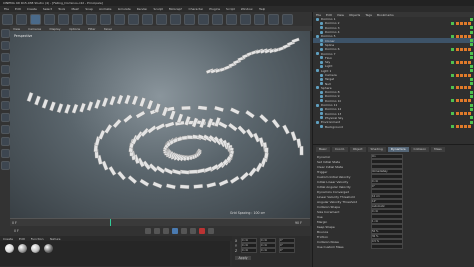 The image size is (474, 267). What do you see at coordinates (176, 9) in the screenshot?
I see `menu-item-mograph: MoGraph` at bounding box center [176, 9].